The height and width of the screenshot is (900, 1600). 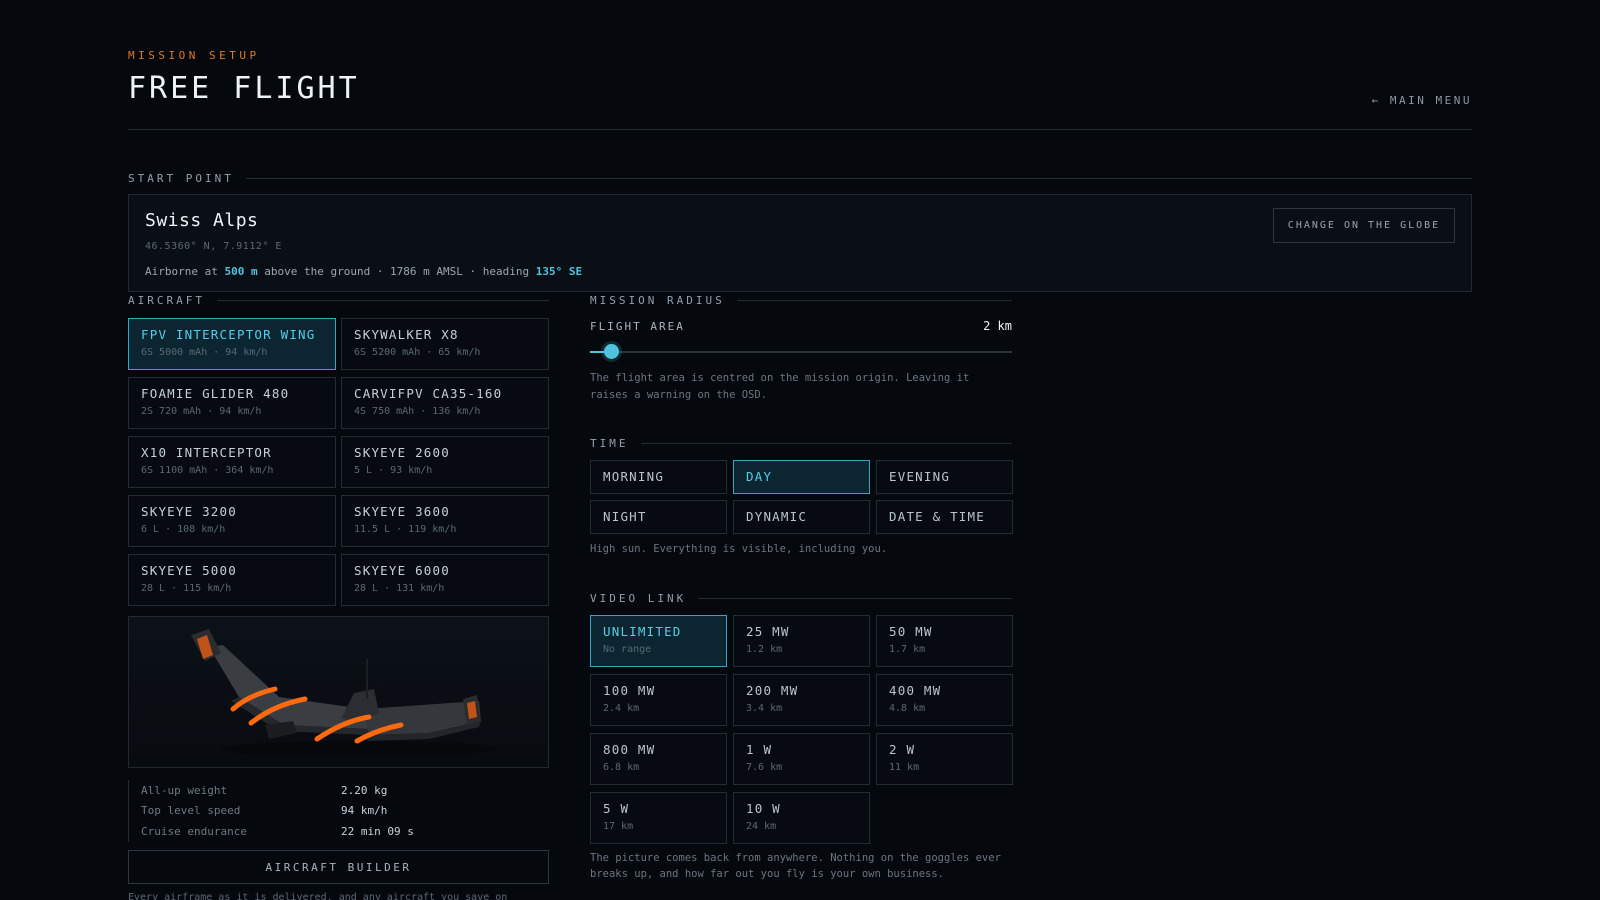 What do you see at coordinates (801, 477) in the screenshot?
I see `time-option: DAY` at bounding box center [801, 477].